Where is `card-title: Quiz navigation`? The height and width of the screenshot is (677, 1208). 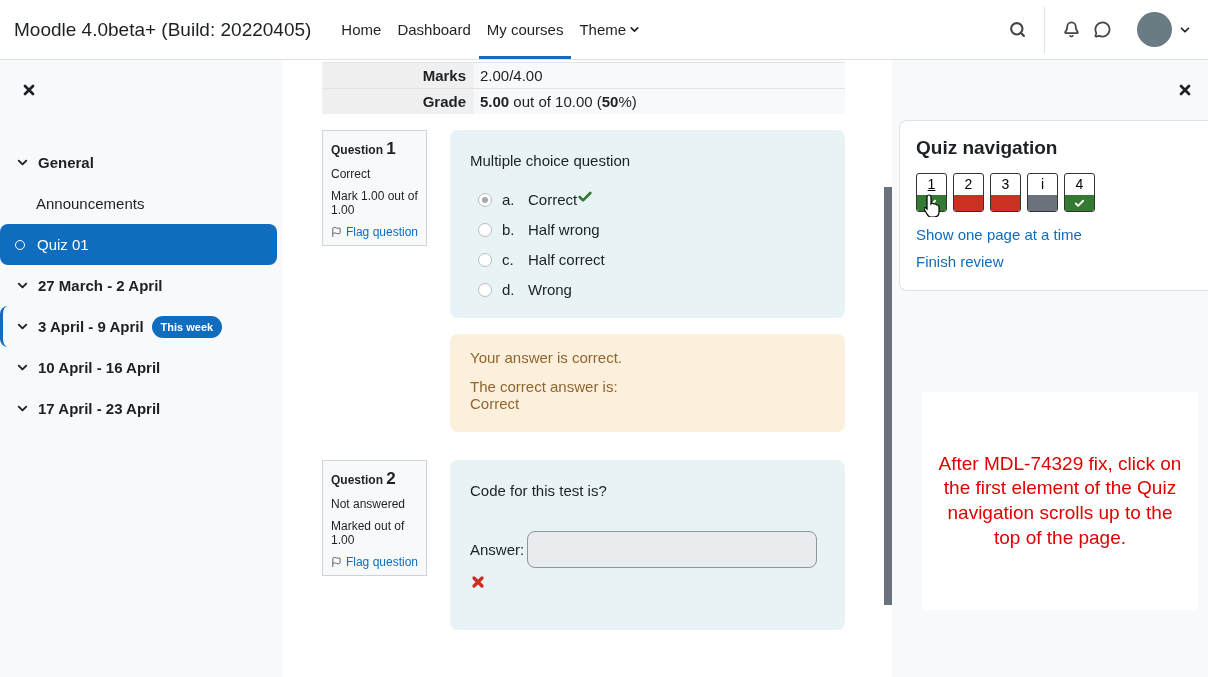
card-title: Quiz navigation is located at coordinates (987, 148).